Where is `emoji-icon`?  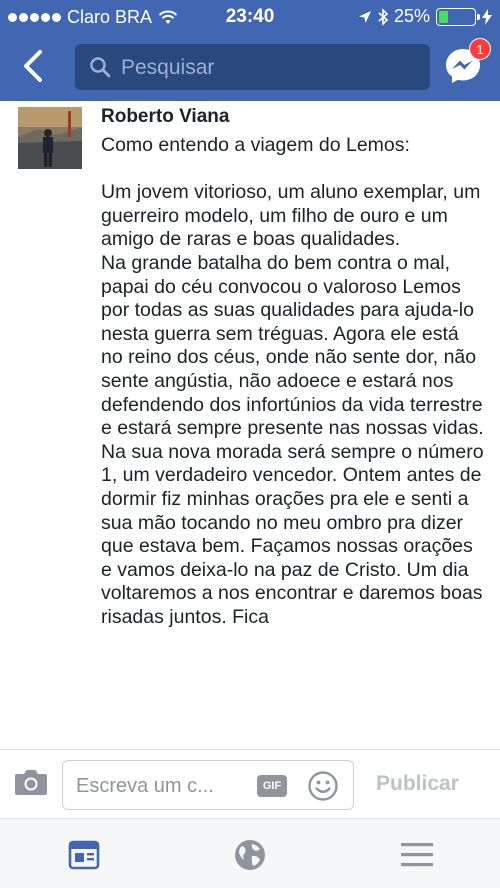
emoji-icon is located at coordinates (323, 786).